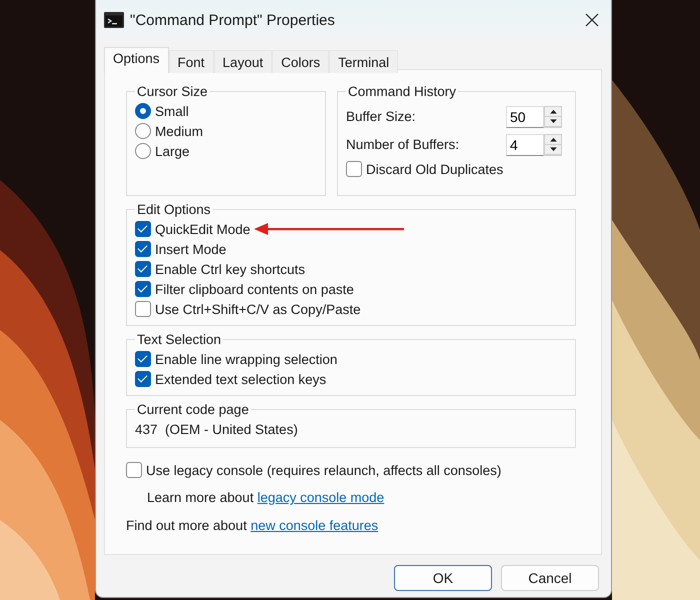 This screenshot has width=700, height=600. Describe the element at coordinates (324, 470) in the screenshot. I see `checkbox-label: Use legacy console (requires relaunch, affects all consoles)` at that location.